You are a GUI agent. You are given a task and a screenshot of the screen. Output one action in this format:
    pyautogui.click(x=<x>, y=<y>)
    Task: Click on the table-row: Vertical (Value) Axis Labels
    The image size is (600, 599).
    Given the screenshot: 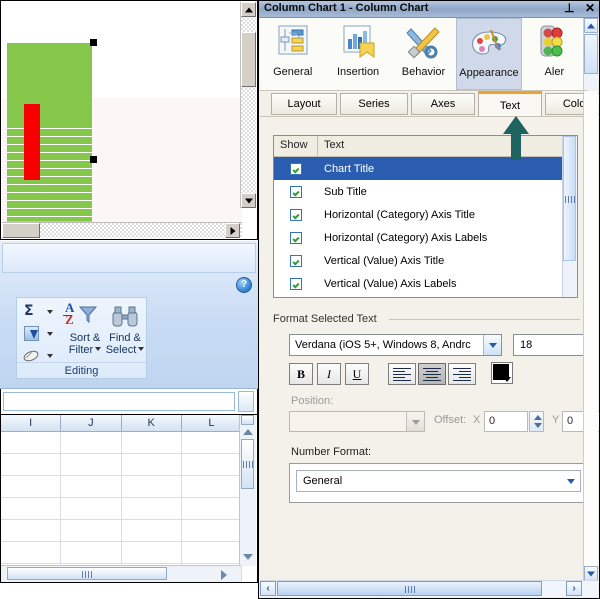 What is the action you would take?
    pyautogui.click(x=425, y=283)
    